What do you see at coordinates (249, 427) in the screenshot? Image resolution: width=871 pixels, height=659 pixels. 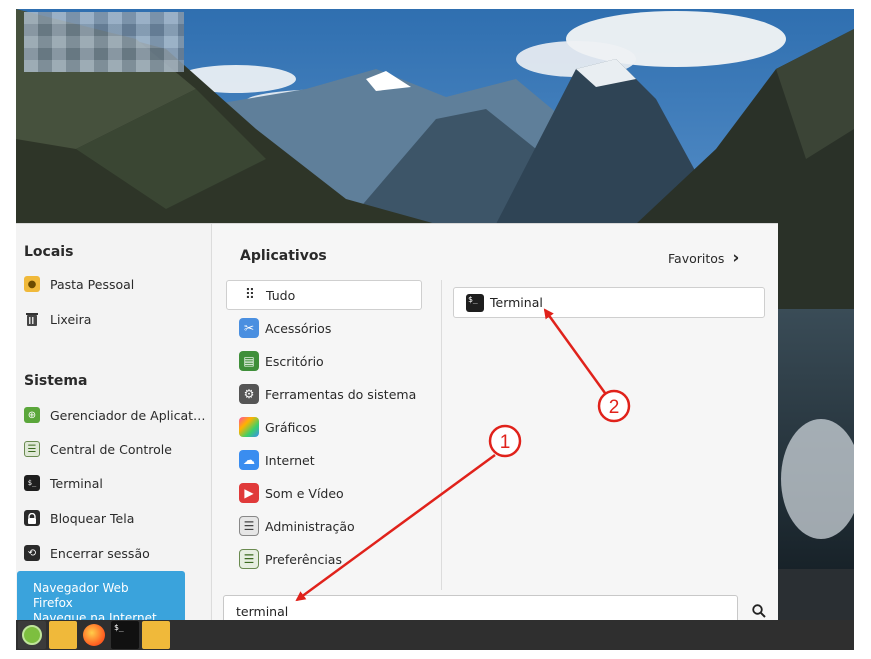 I see `graphics-icon` at bounding box center [249, 427].